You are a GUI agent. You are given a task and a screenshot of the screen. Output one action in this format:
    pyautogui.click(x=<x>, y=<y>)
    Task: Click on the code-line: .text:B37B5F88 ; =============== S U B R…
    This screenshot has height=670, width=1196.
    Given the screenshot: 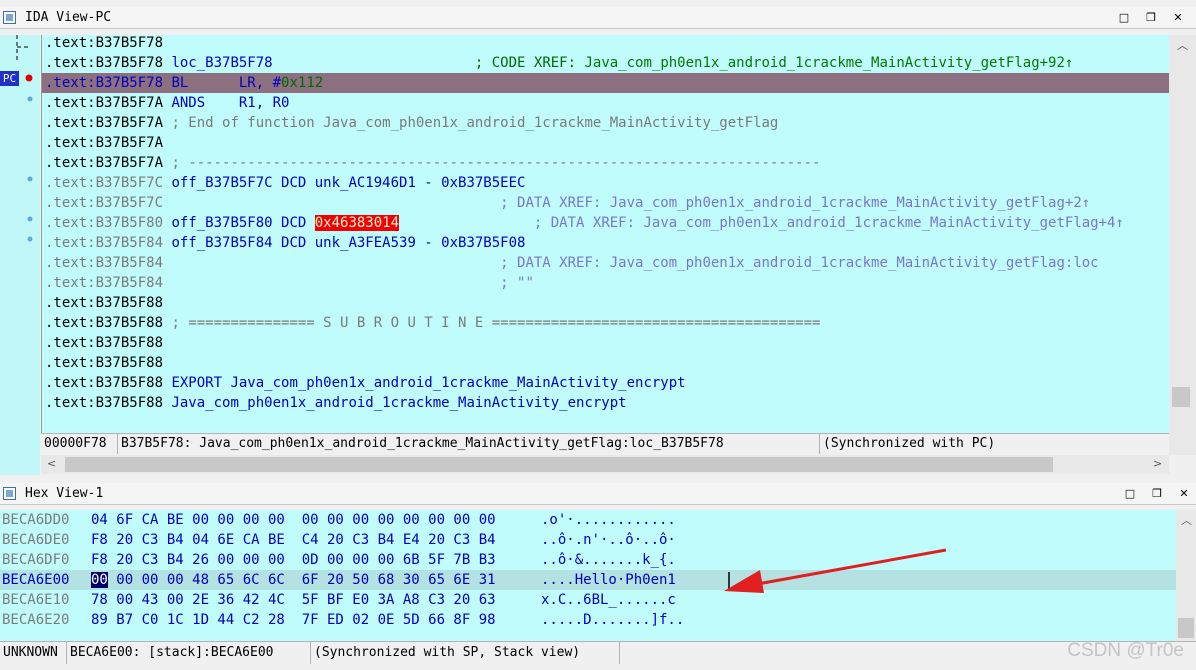 What is the action you would take?
    pyautogui.click(x=606, y=323)
    